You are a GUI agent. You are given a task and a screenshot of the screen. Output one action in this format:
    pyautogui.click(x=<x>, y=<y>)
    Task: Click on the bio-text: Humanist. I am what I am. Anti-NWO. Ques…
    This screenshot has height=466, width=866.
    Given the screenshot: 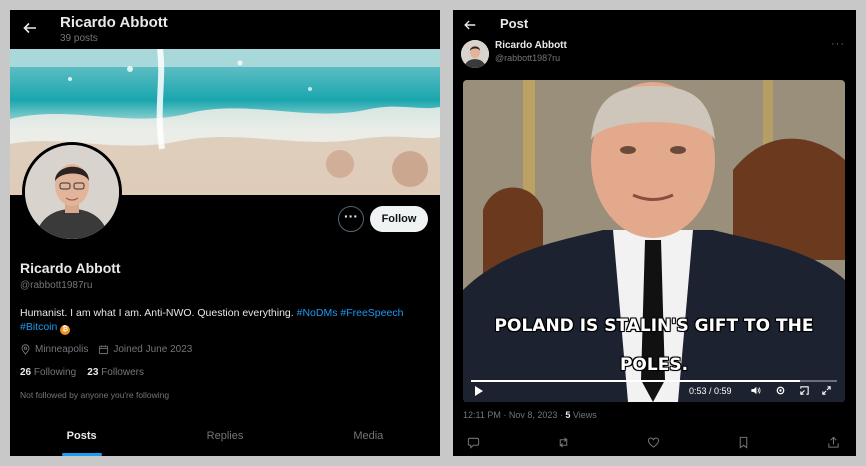 What is the action you would take?
    pyautogui.click(x=157, y=313)
    